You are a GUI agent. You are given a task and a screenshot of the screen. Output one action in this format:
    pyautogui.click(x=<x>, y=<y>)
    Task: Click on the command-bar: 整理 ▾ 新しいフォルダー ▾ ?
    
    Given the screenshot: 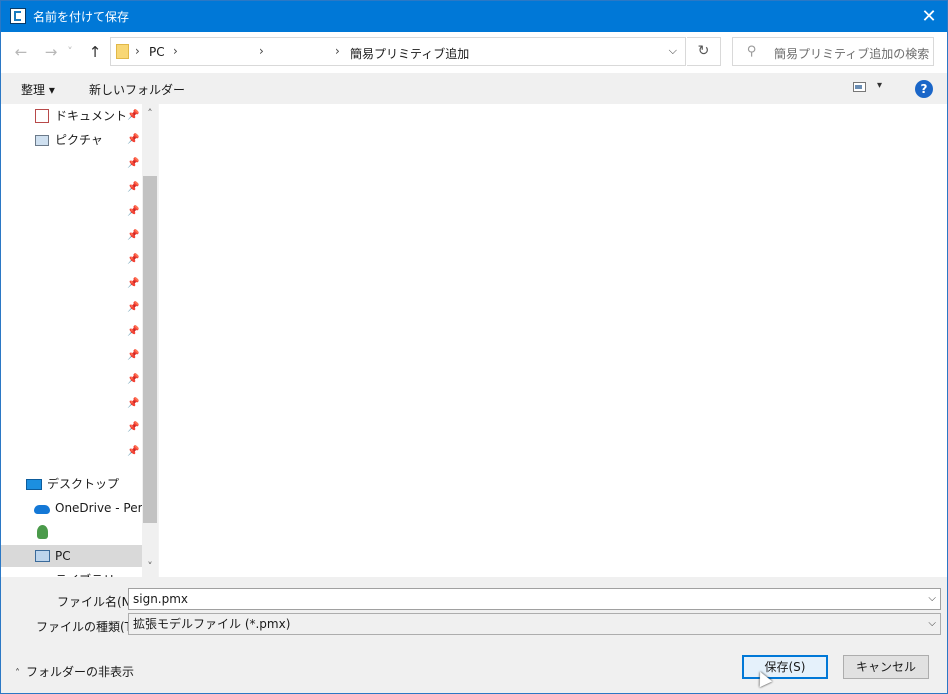 What is the action you would take?
    pyautogui.click(x=474, y=88)
    